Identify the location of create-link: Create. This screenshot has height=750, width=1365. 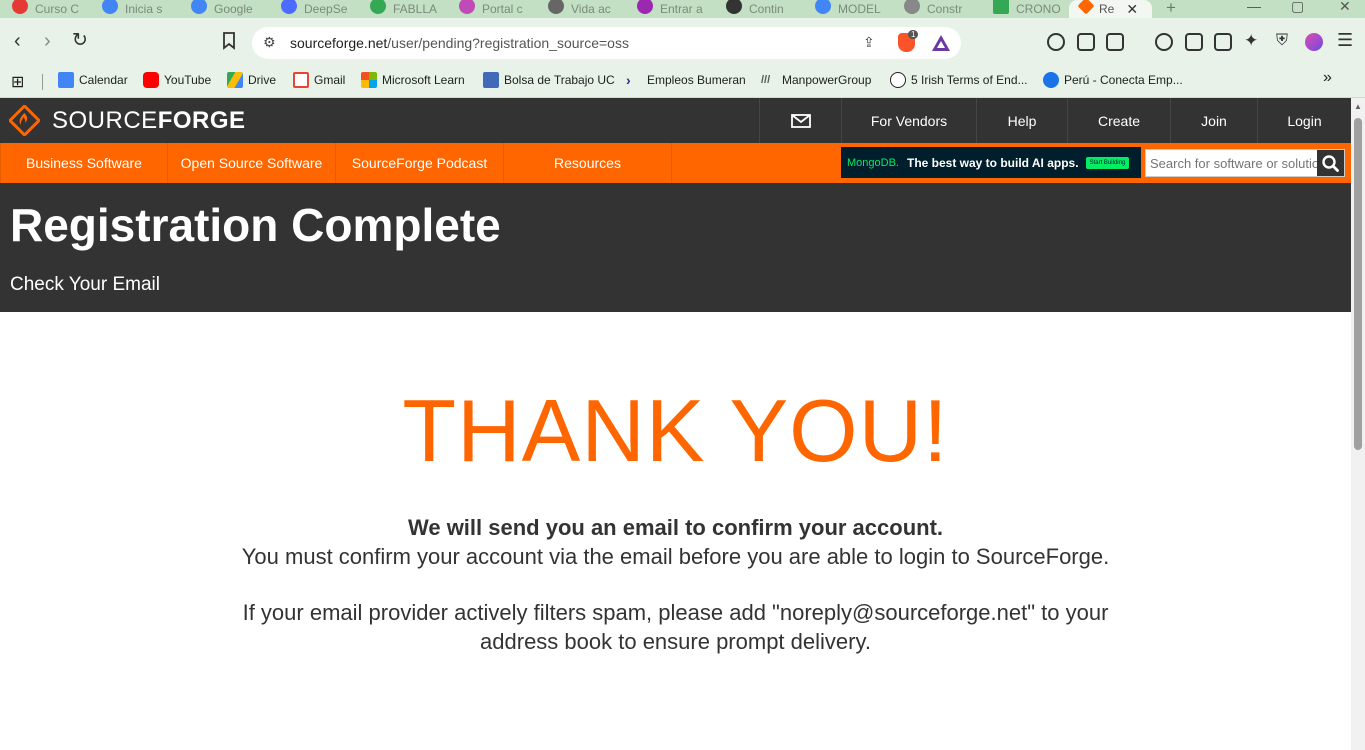
(1118, 120).